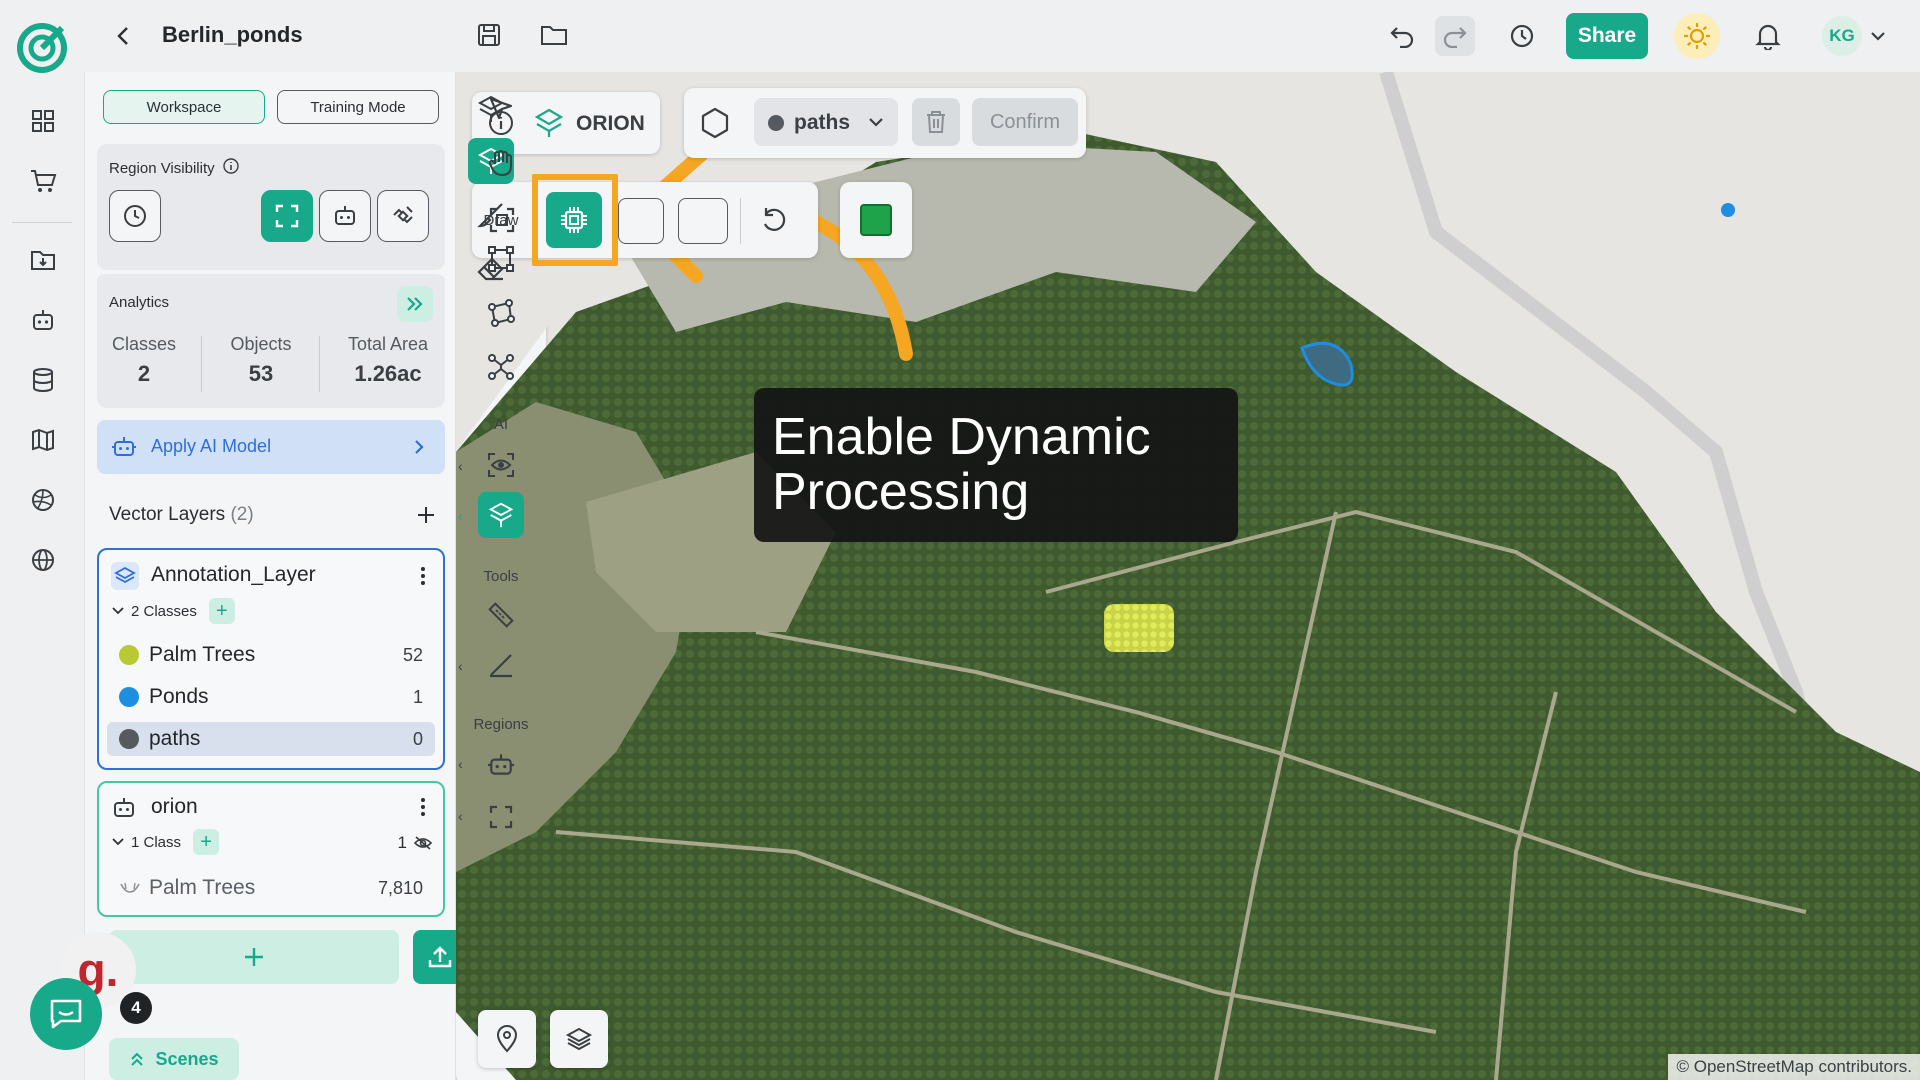 Image resolution: width=1920 pixels, height=1080 pixels. Describe the element at coordinates (501, 313) in the screenshot. I see `polygon-tool-icon` at that location.